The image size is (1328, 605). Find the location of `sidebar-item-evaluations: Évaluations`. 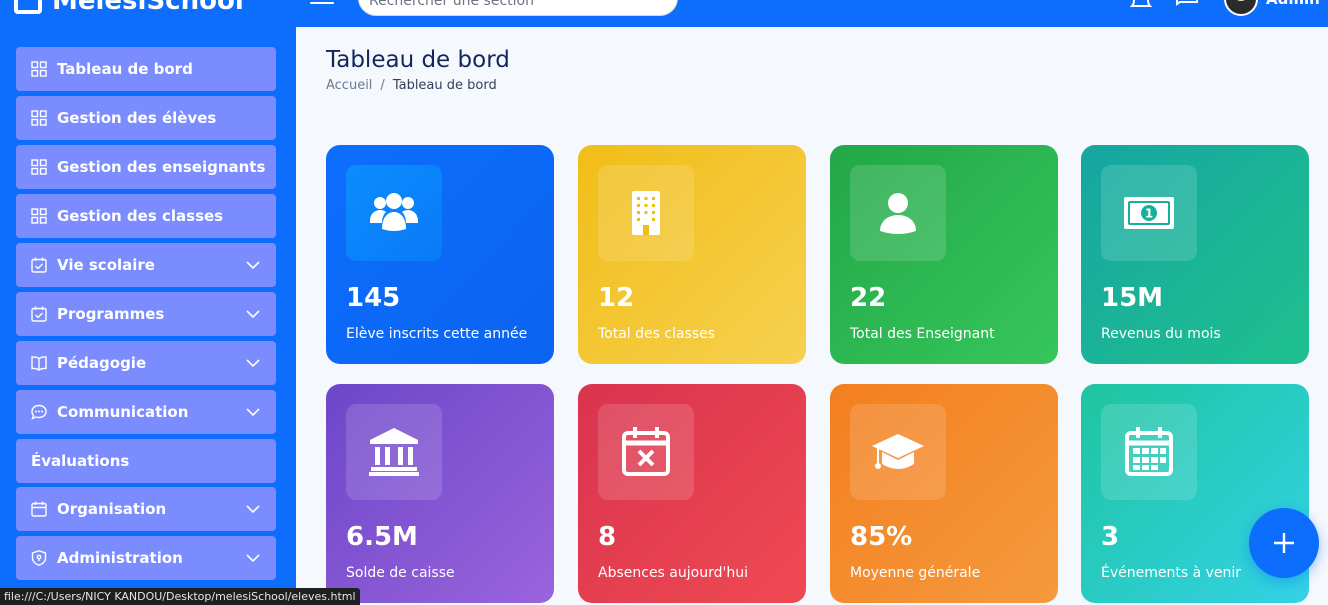

sidebar-item-evaluations: Évaluations is located at coordinates (146, 461).